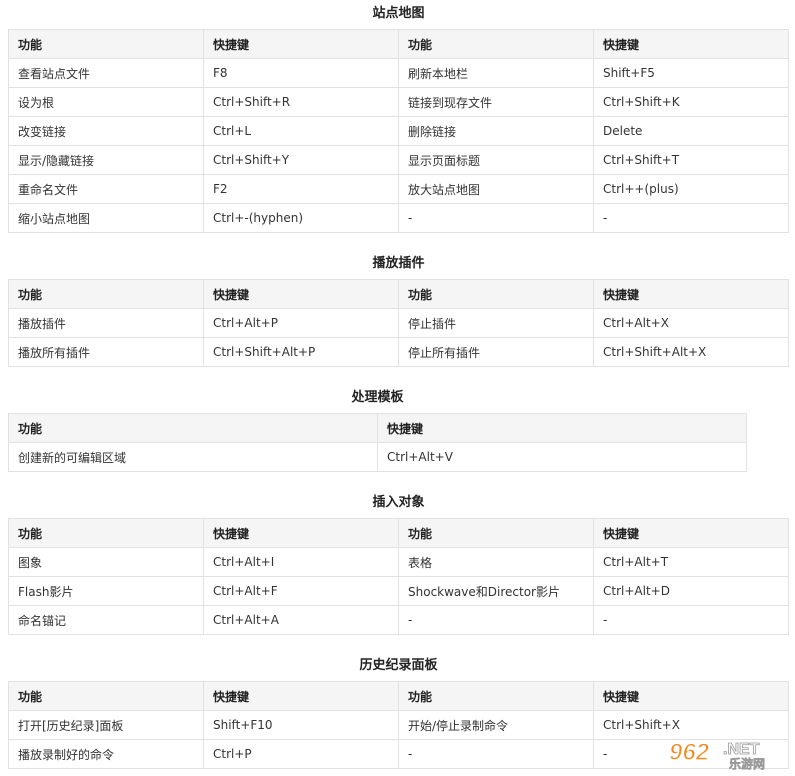 The width and height of the screenshot is (795, 776). What do you see at coordinates (496, 73) in the screenshot?
I see `table-cell: 刷新本地栏` at bounding box center [496, 73].